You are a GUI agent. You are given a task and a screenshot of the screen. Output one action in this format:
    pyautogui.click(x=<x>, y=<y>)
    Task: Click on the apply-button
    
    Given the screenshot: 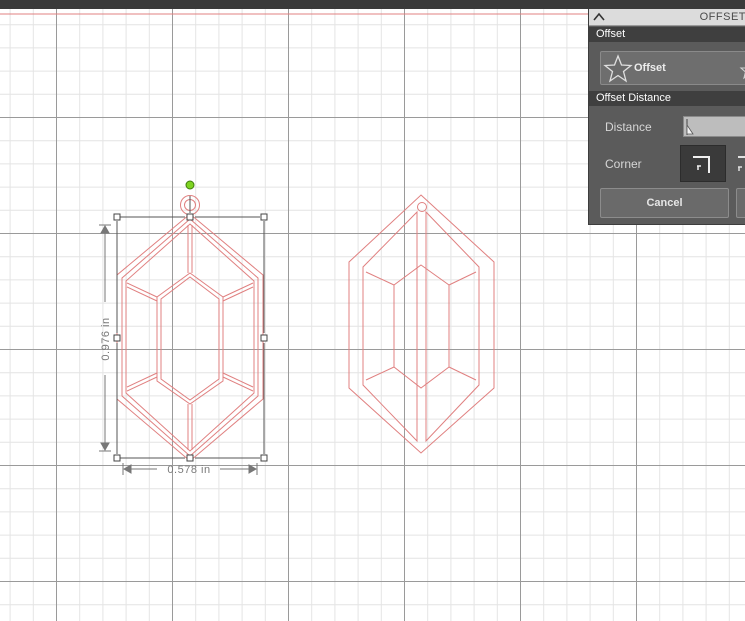 What is the action you would take?
    pyautogui.click(x=740, y=203)
    